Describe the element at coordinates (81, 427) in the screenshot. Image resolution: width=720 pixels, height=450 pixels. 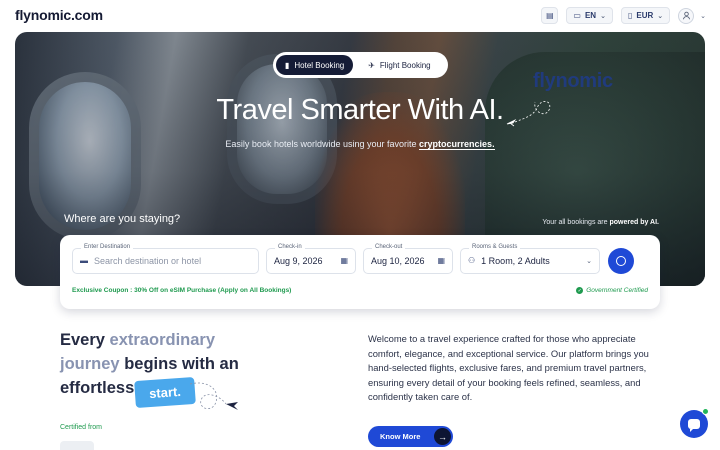
I see `certified-from-label: Certified from` at that location.